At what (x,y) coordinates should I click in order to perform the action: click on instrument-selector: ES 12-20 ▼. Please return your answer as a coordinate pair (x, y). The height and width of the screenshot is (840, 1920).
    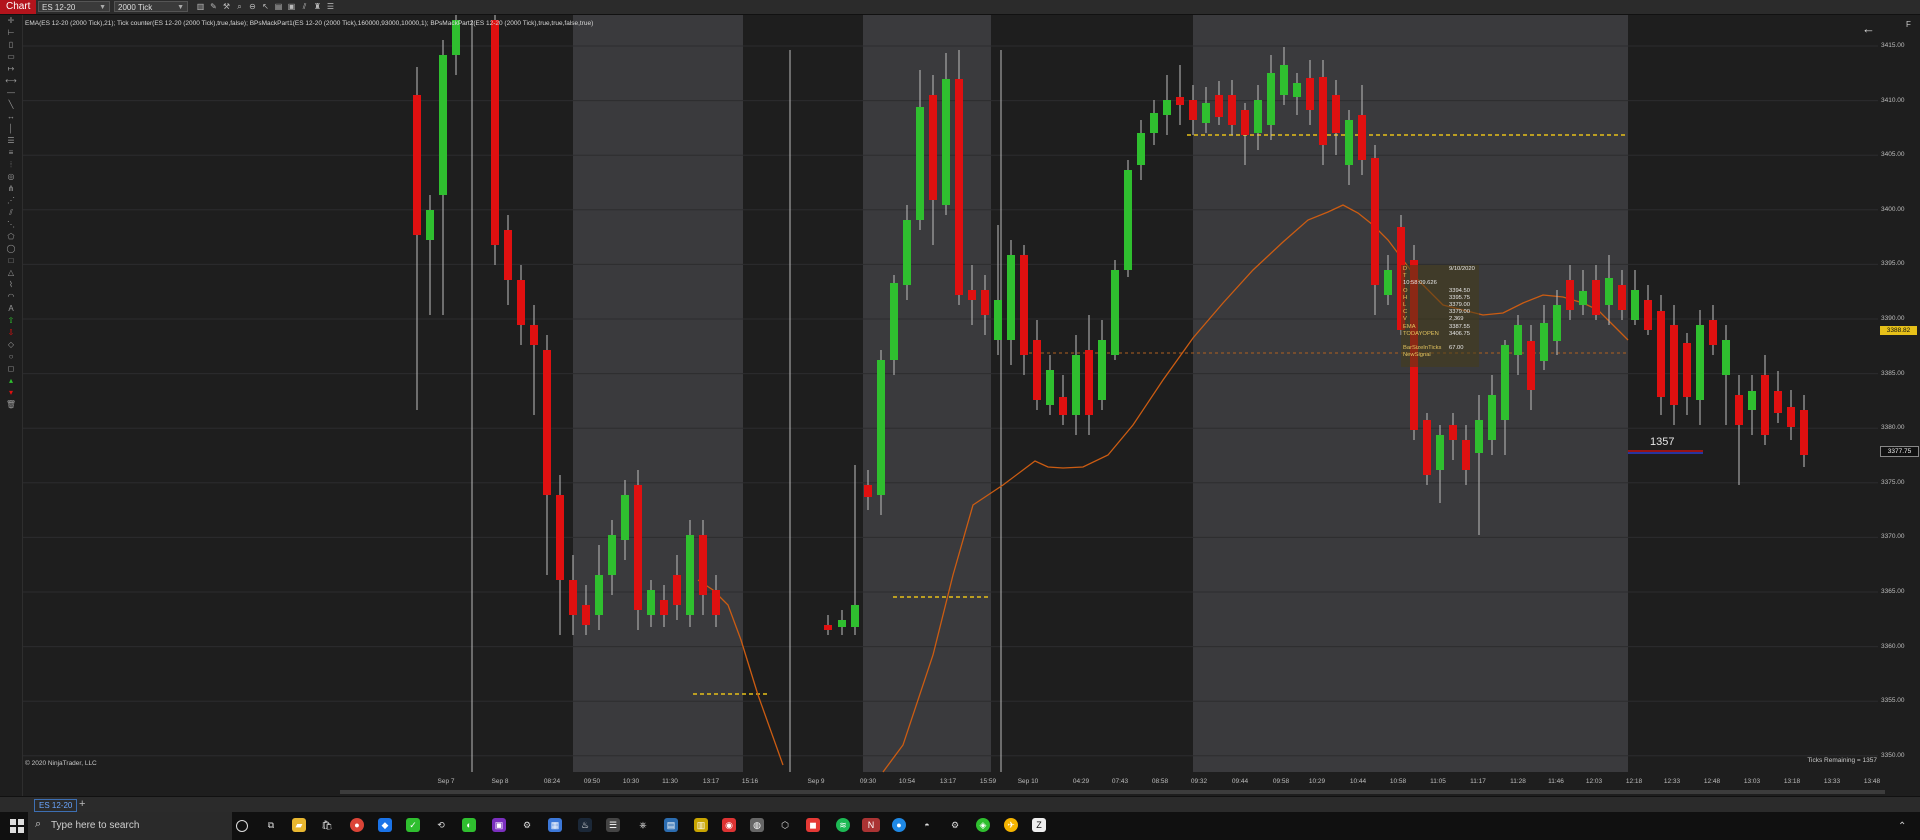
    Looking at the image, I should click on (74, 6).